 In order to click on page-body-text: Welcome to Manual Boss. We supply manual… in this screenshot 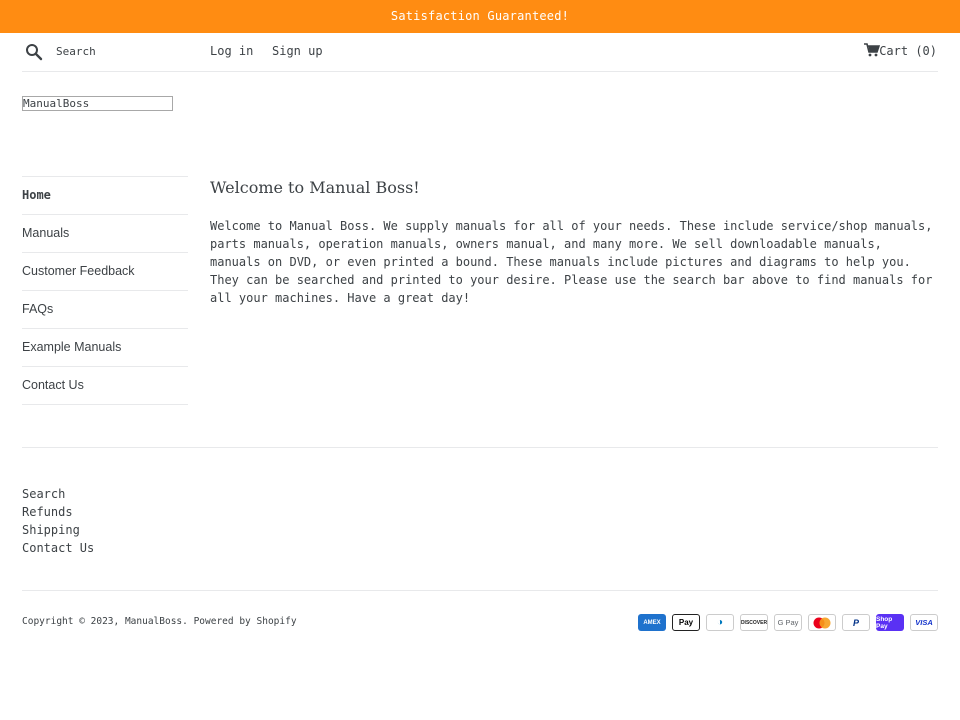, I will do `click(575, 262)`.